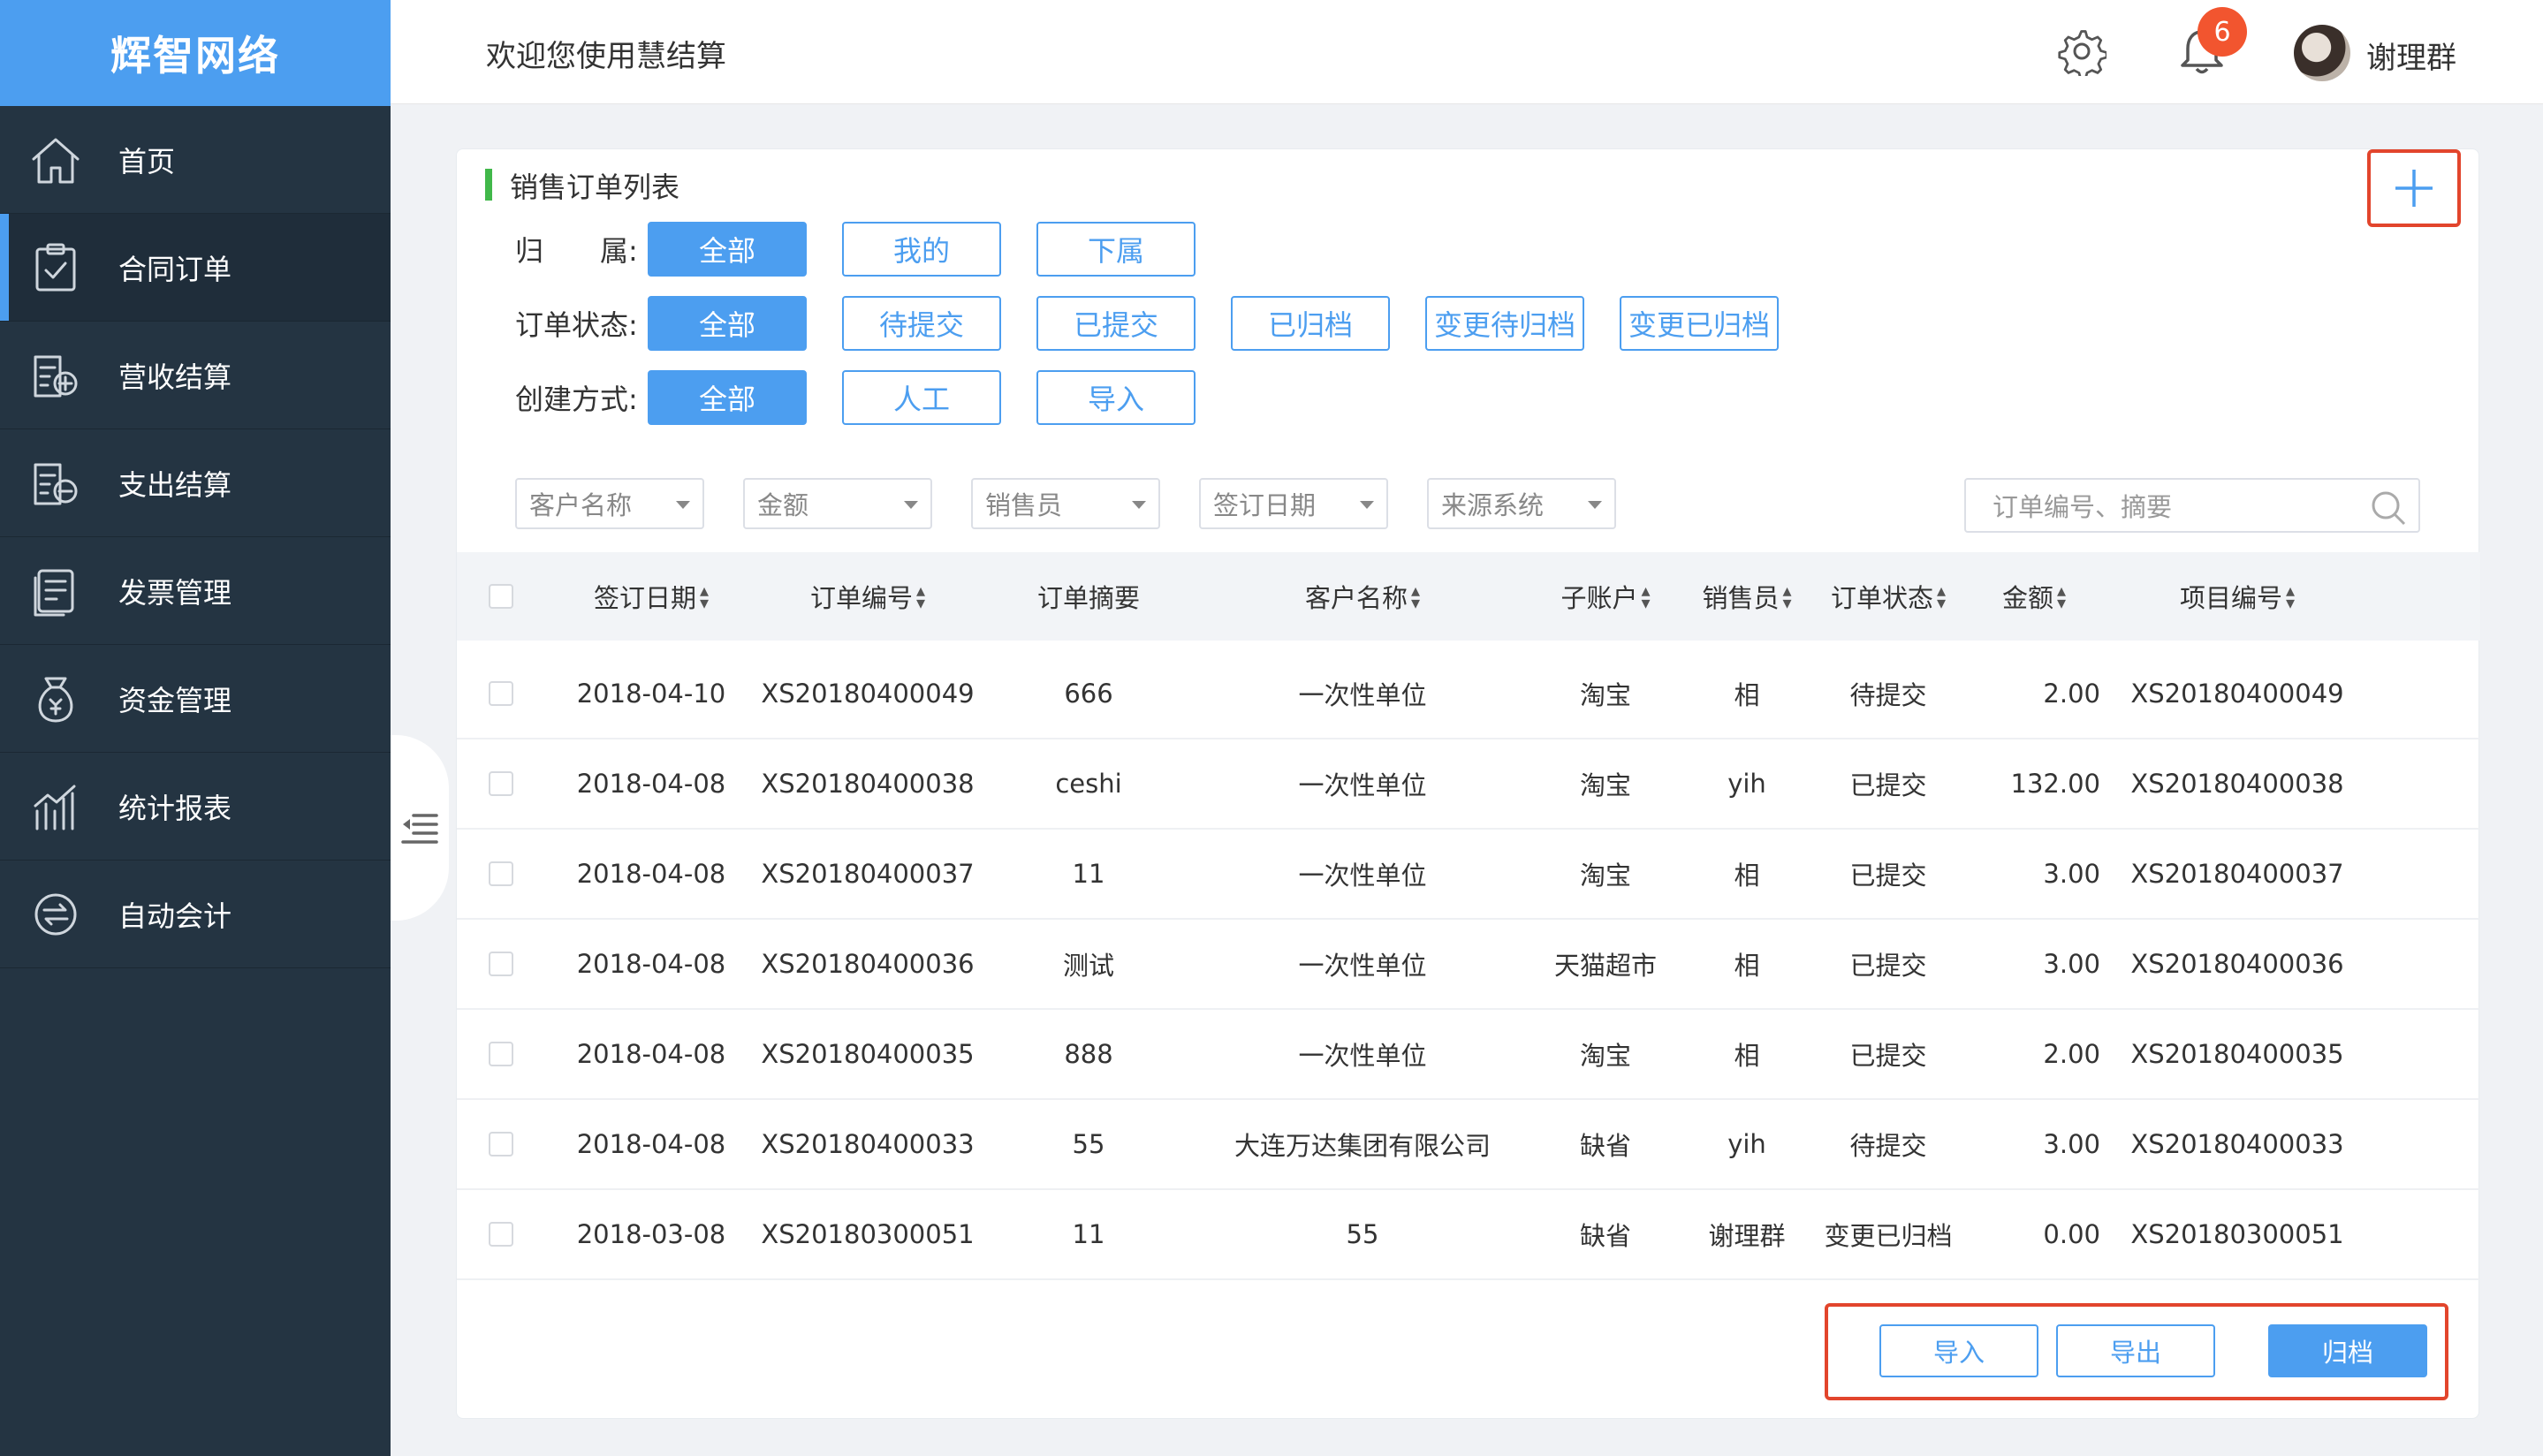  What do you see at coordinates (1088, 1054) in the screenshot?
I see `table-cell: 888` at bounding box center [1088, 1054].